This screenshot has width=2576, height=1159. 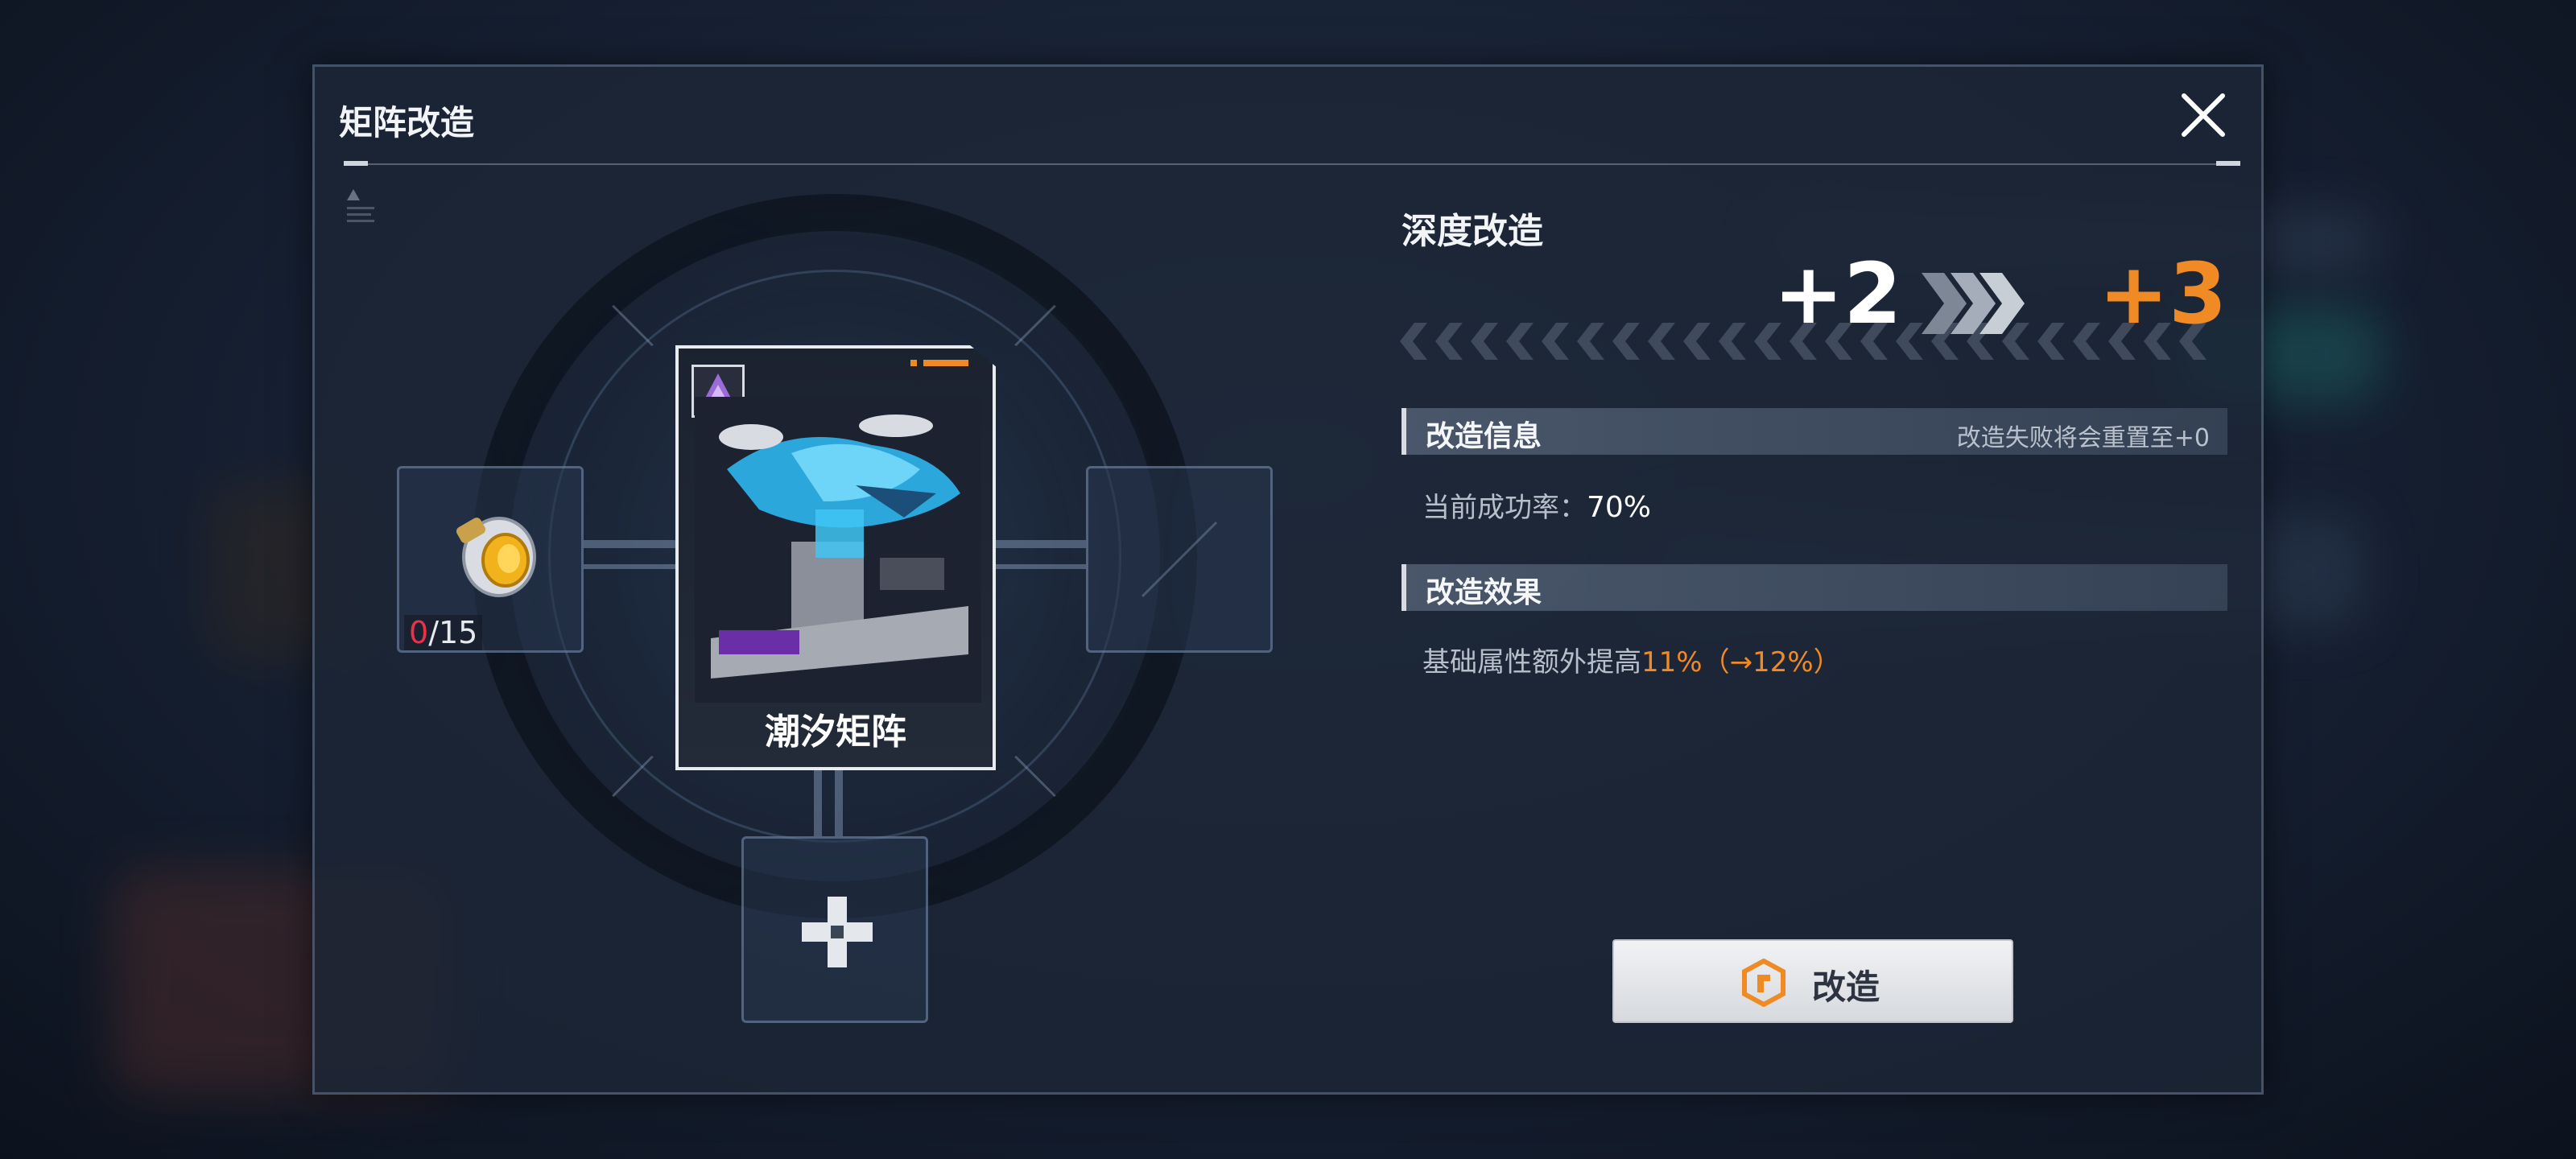 I want to click on modify-button-label: 改造, so click(x=1846, y=987).